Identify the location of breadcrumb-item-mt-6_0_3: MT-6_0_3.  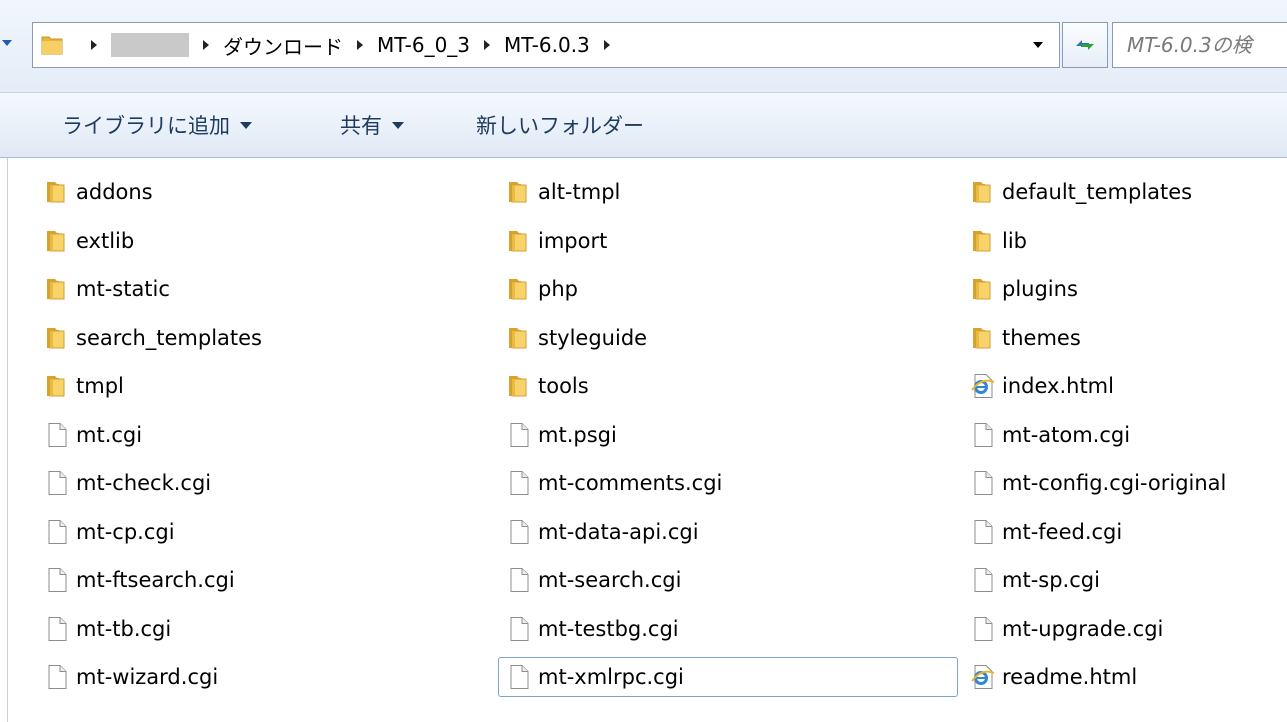
(423, 45).